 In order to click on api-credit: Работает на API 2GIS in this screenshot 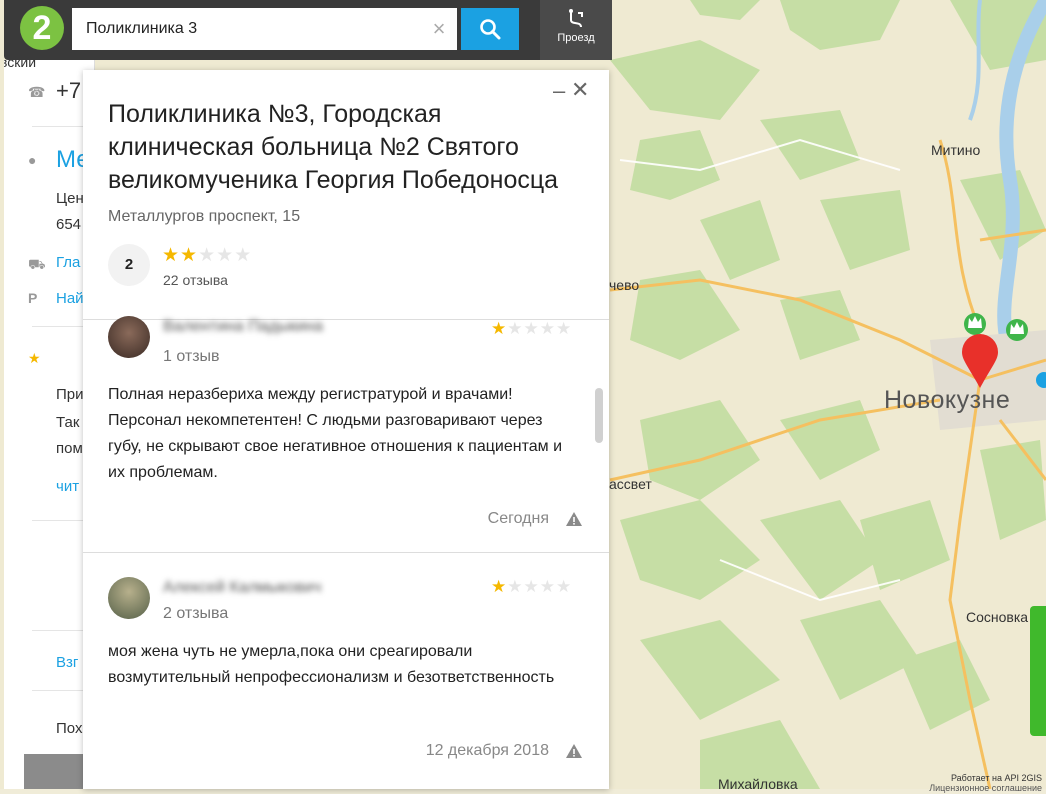, I will do `click(996, 778)`.